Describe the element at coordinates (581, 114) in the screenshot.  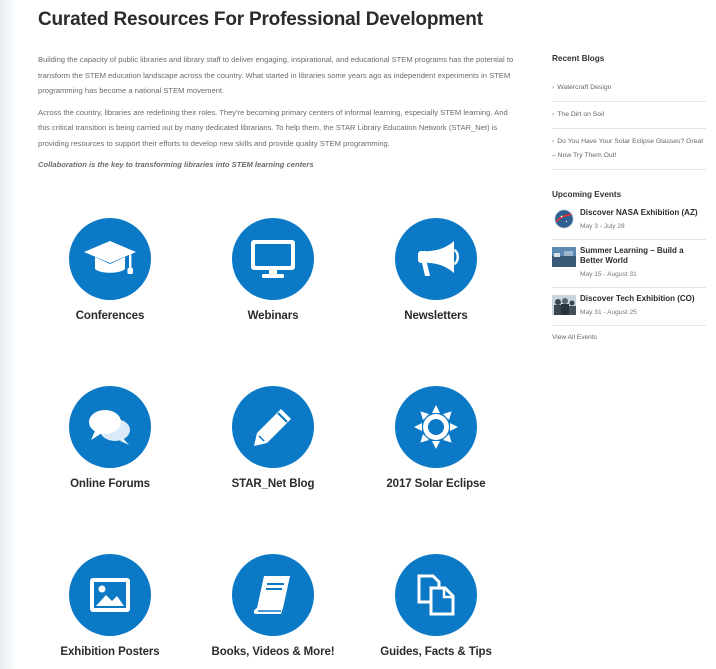
I see `blog-link-label: The Dirt on Soil` at that location.